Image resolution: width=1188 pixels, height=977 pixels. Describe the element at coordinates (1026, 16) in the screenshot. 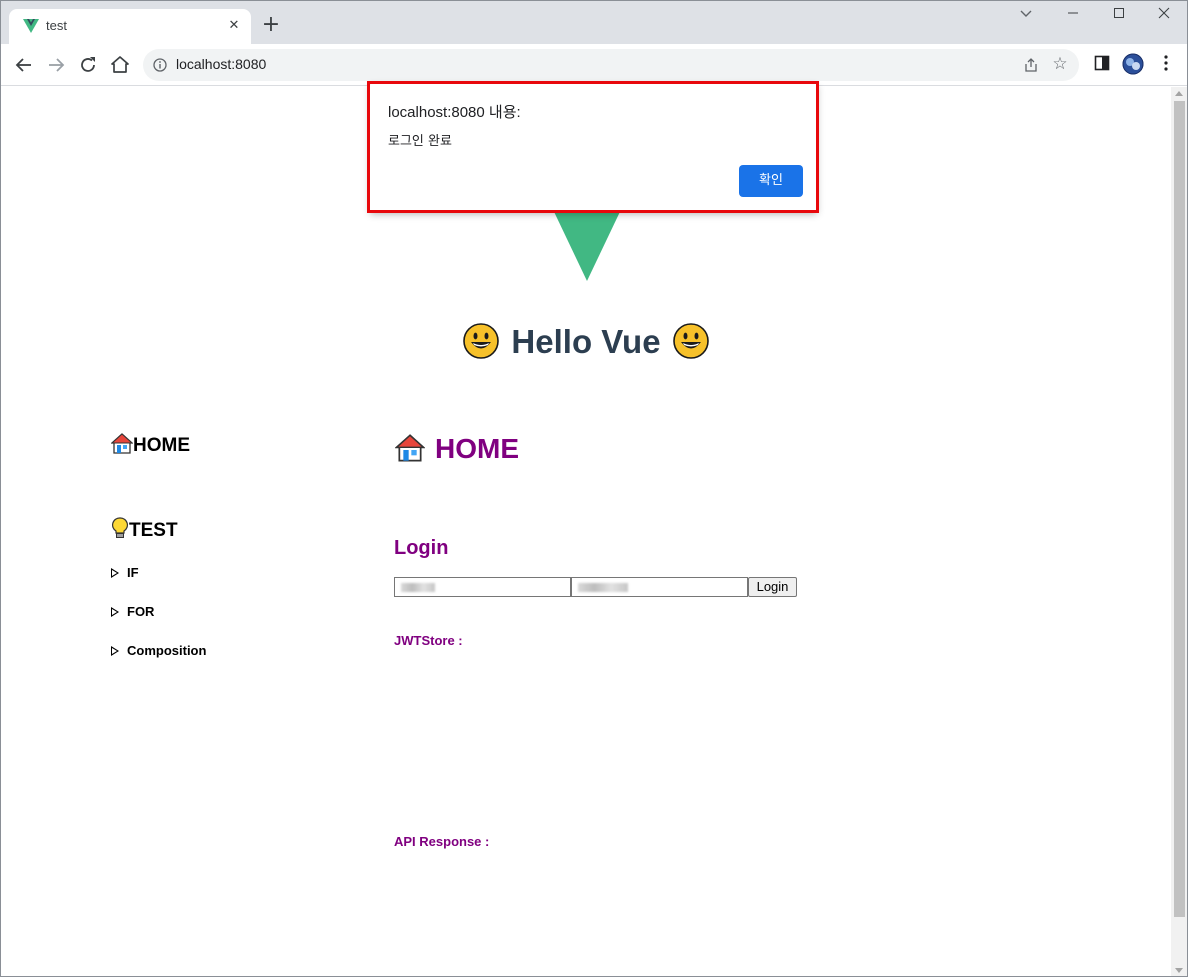

I see `tab-search-icon` at that location.